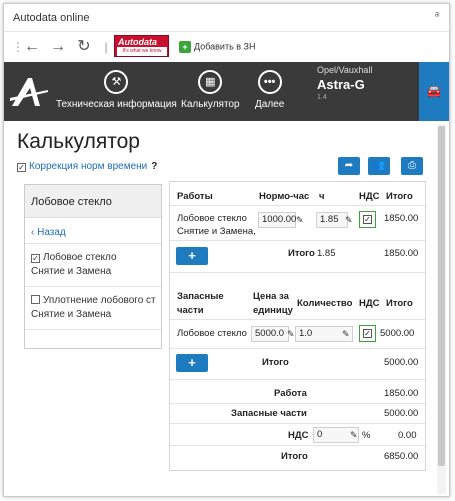 The height and width of the screenshot is (501, 455). What do you see at coordinates (93, 308) in the screenshot?
I see `sidebar-option-windscreen-seal: Уплотнение лобового ст Снятие и Замена` at bounding box center [93, 308].